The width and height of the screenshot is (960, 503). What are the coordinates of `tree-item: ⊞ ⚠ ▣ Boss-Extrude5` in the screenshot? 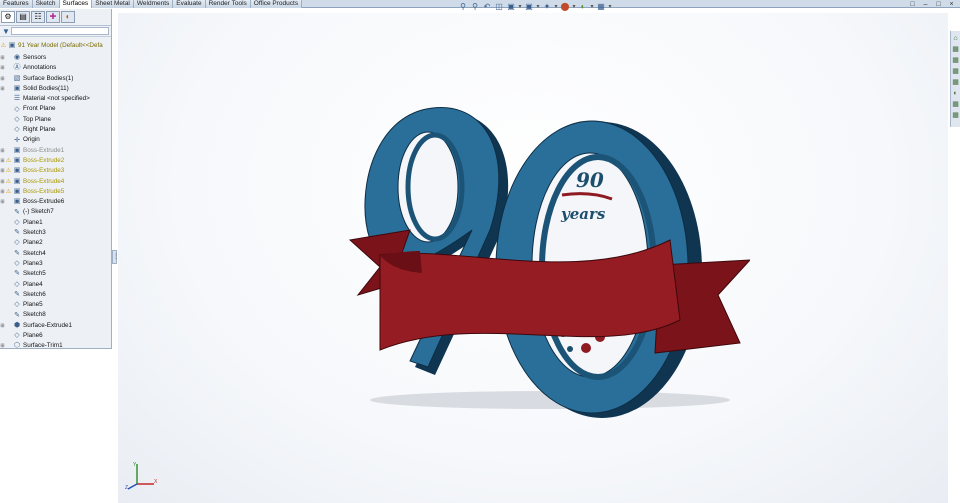 It's located at (56, 192).